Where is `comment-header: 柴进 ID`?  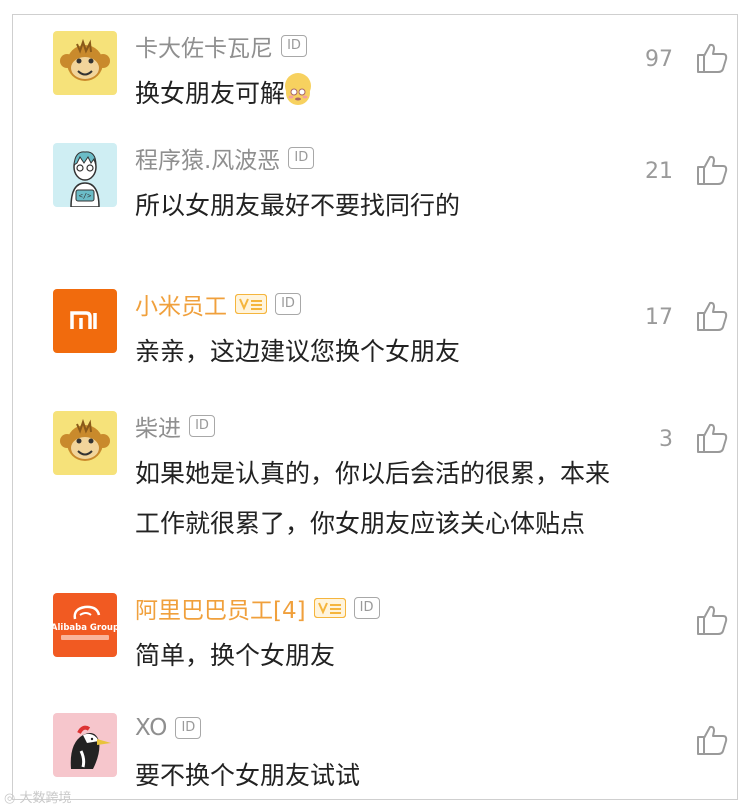
comment-header: 柴进 ID is located at coordinates (175, 426).